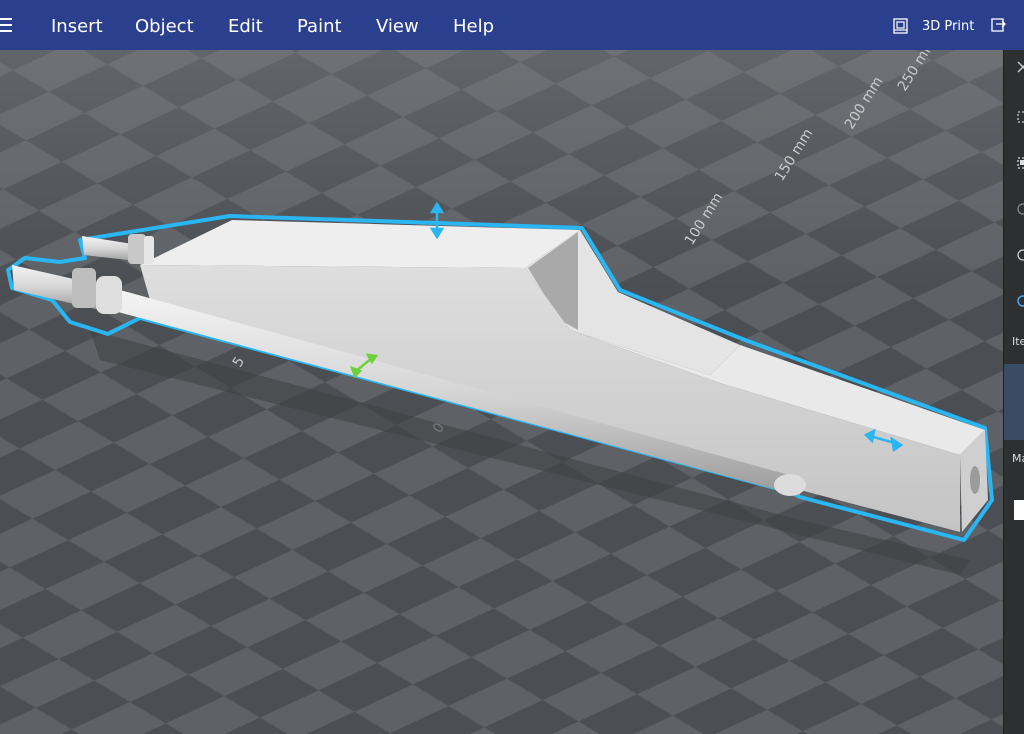 This screenshot has width=1024, height=734. I want to click on items-list, so click(1014, 402).